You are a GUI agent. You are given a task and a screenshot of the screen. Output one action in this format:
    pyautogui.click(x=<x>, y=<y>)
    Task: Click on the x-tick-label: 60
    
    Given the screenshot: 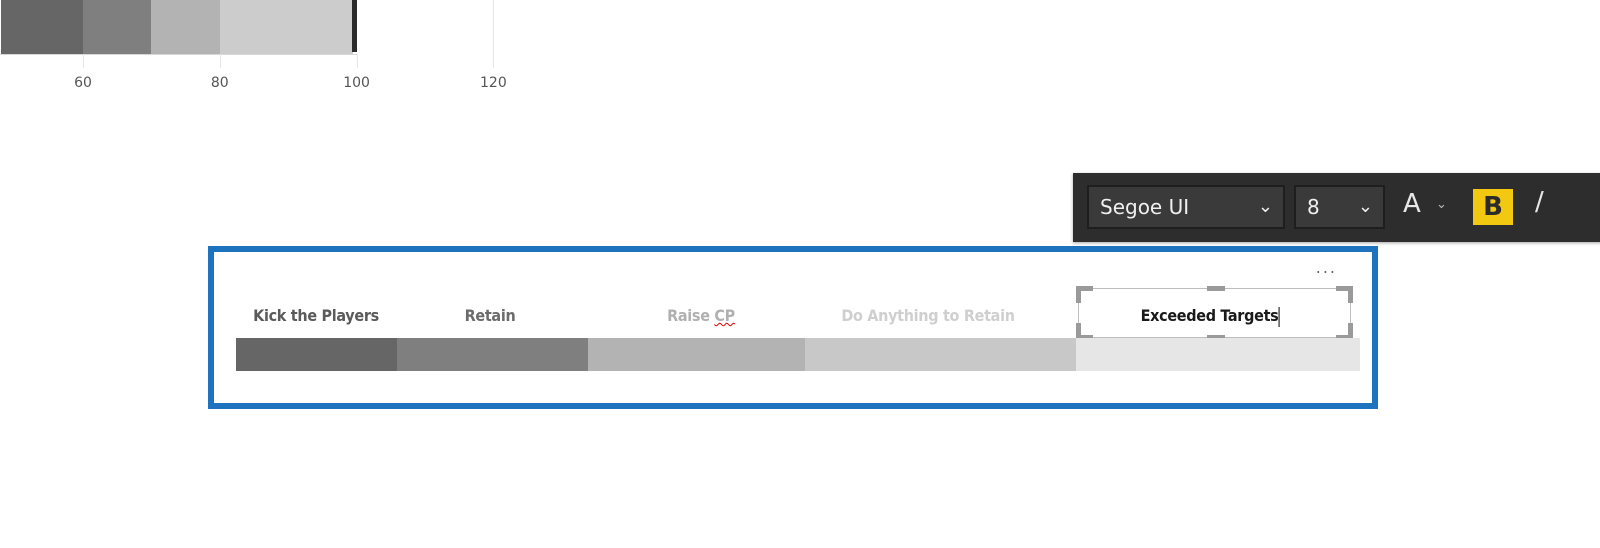 What is the action you would take?
    pyautogui.click(x=83, y=83)
    